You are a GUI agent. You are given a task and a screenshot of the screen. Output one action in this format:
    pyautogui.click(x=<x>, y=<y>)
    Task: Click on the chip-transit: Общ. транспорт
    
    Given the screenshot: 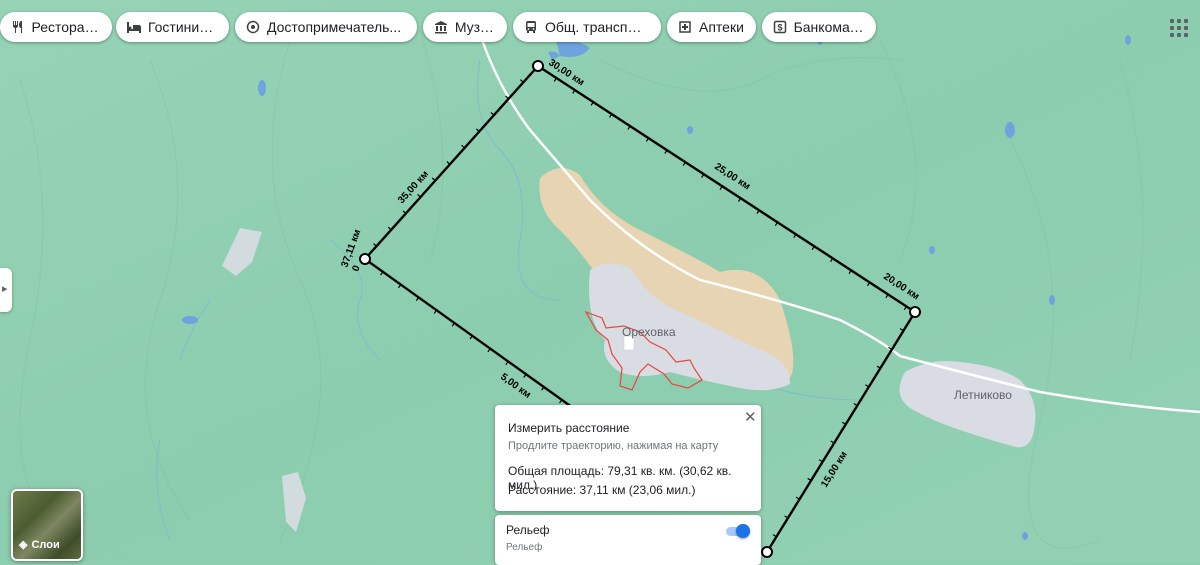 What is the action you would take?
    pyautogui.click(x=587, y=27)
    